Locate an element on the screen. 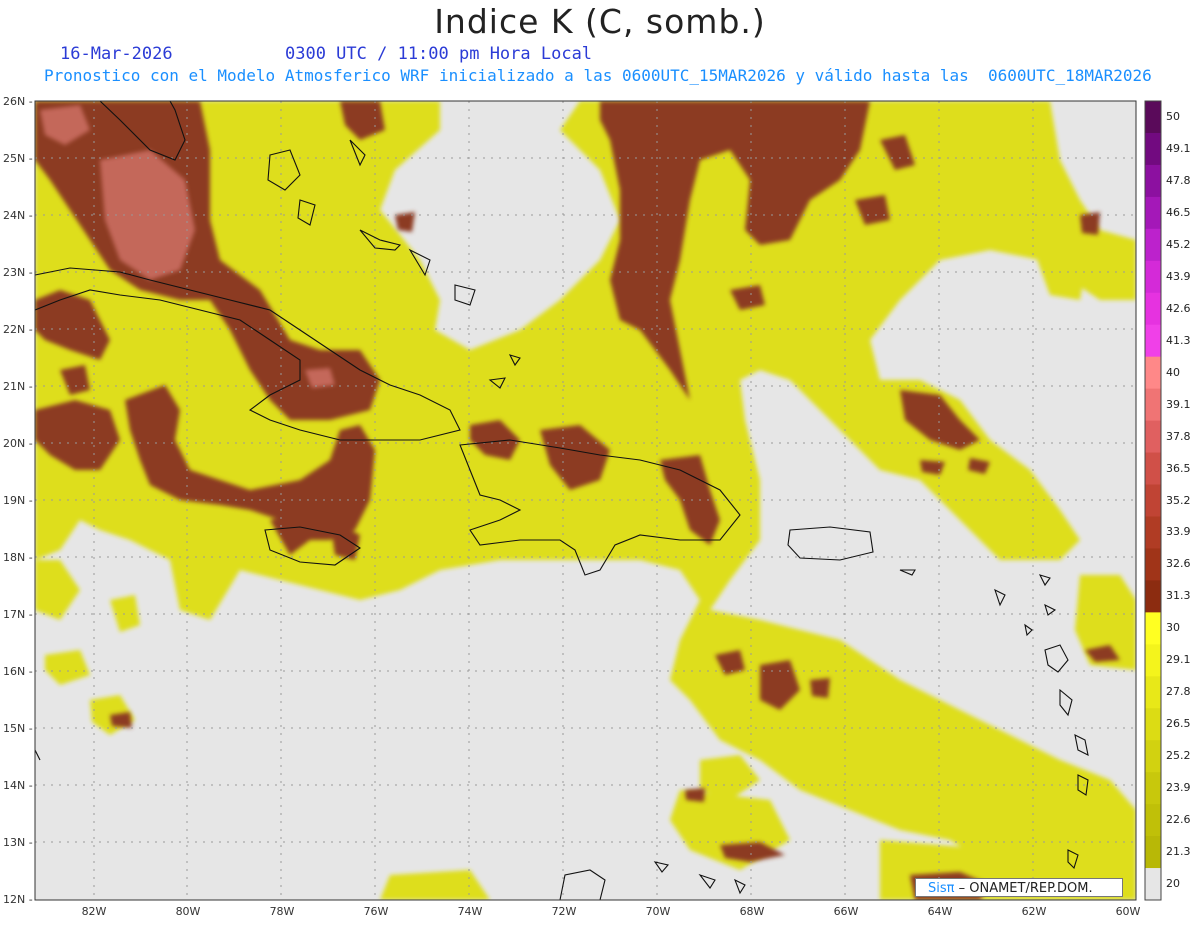 Image resolution: width=1200 pixels, height=927 pixels. longitude-label: 68W is located at coordinates (752, 911).